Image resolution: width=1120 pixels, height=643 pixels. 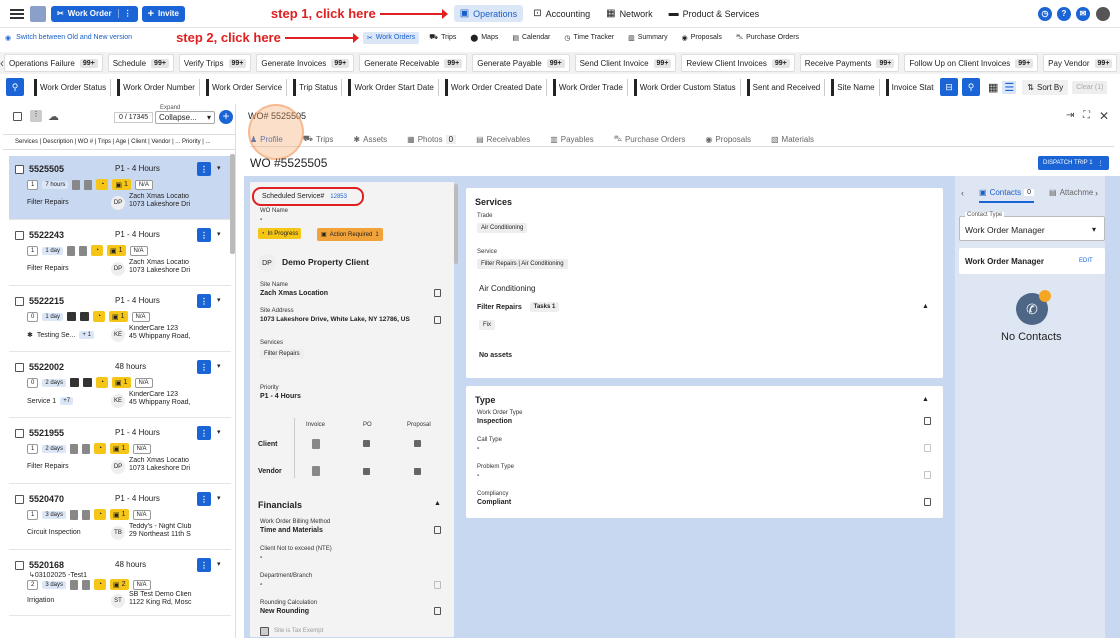 I want to click on contact-type-select: Contact Type Work Order Manager ▾, so click(x=1032, y=226).